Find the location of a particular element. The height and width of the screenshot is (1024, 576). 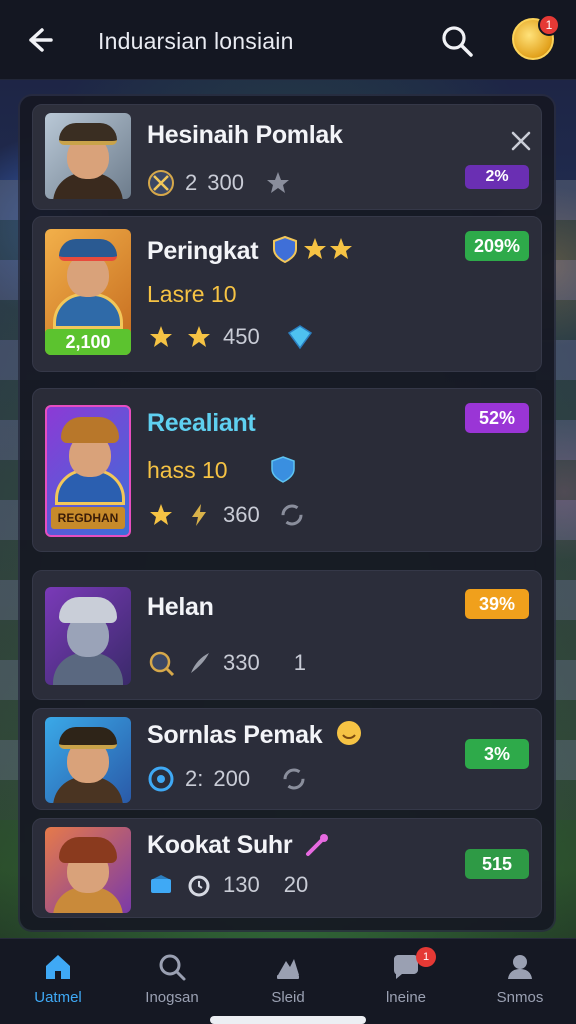

player-name: Kookat Suhr is located at coordinates (220, 845).